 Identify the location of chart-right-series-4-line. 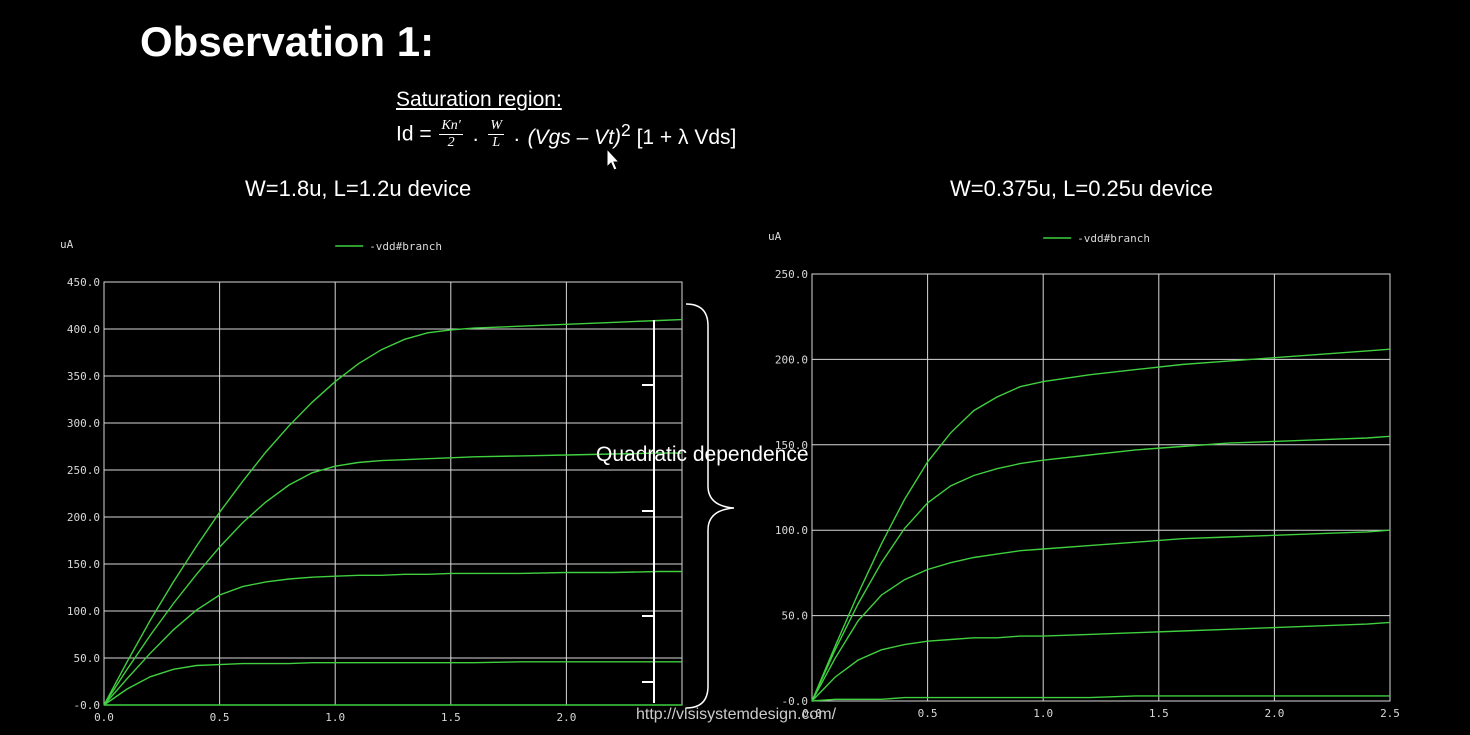
(1101, 661).